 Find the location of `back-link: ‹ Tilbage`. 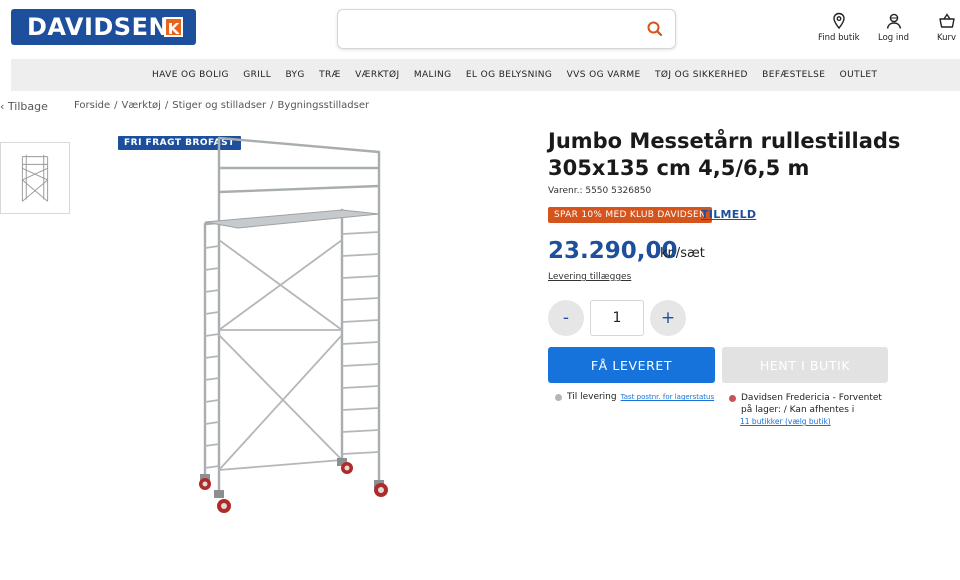

back-link: ‹ Tilbage is located at coordinates (24, 106).